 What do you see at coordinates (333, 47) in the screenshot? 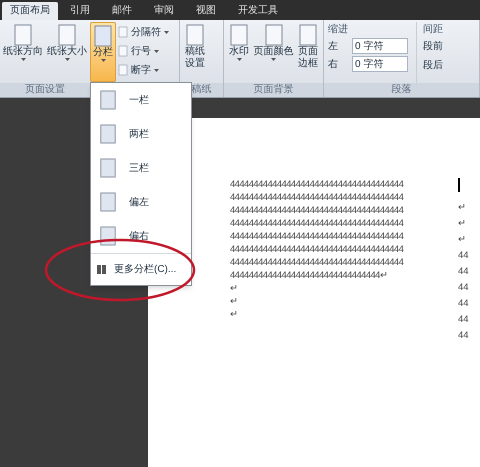
I see `field-label: 左` at bounding box center [333, 47].